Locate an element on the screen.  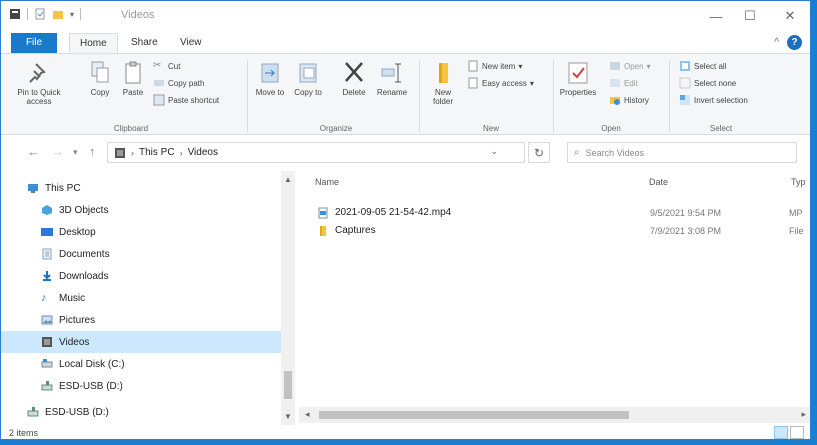
edit-button: Edit is located at coordinates (623, 83).